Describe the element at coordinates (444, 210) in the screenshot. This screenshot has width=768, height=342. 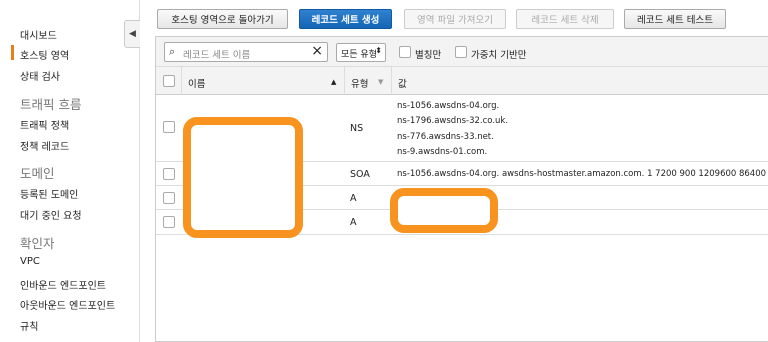
I see `redaction-box-values` at that location.